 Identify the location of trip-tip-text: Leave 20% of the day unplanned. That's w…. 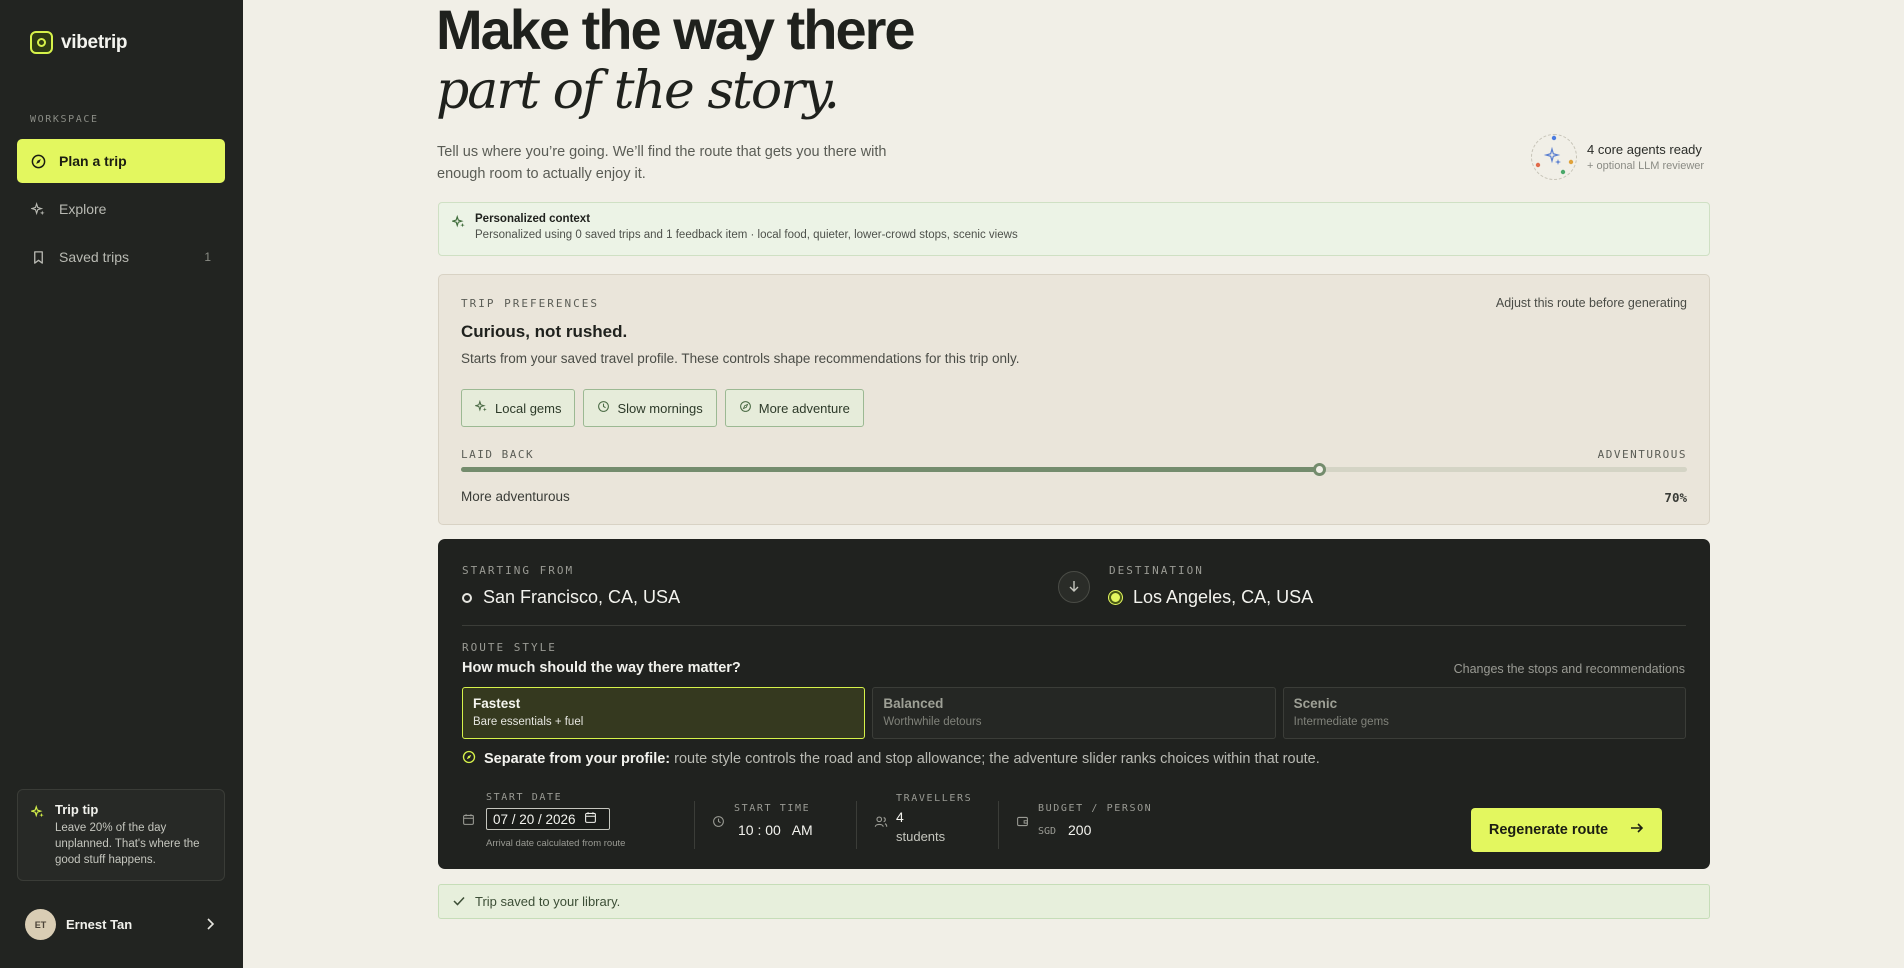
(127, 844).